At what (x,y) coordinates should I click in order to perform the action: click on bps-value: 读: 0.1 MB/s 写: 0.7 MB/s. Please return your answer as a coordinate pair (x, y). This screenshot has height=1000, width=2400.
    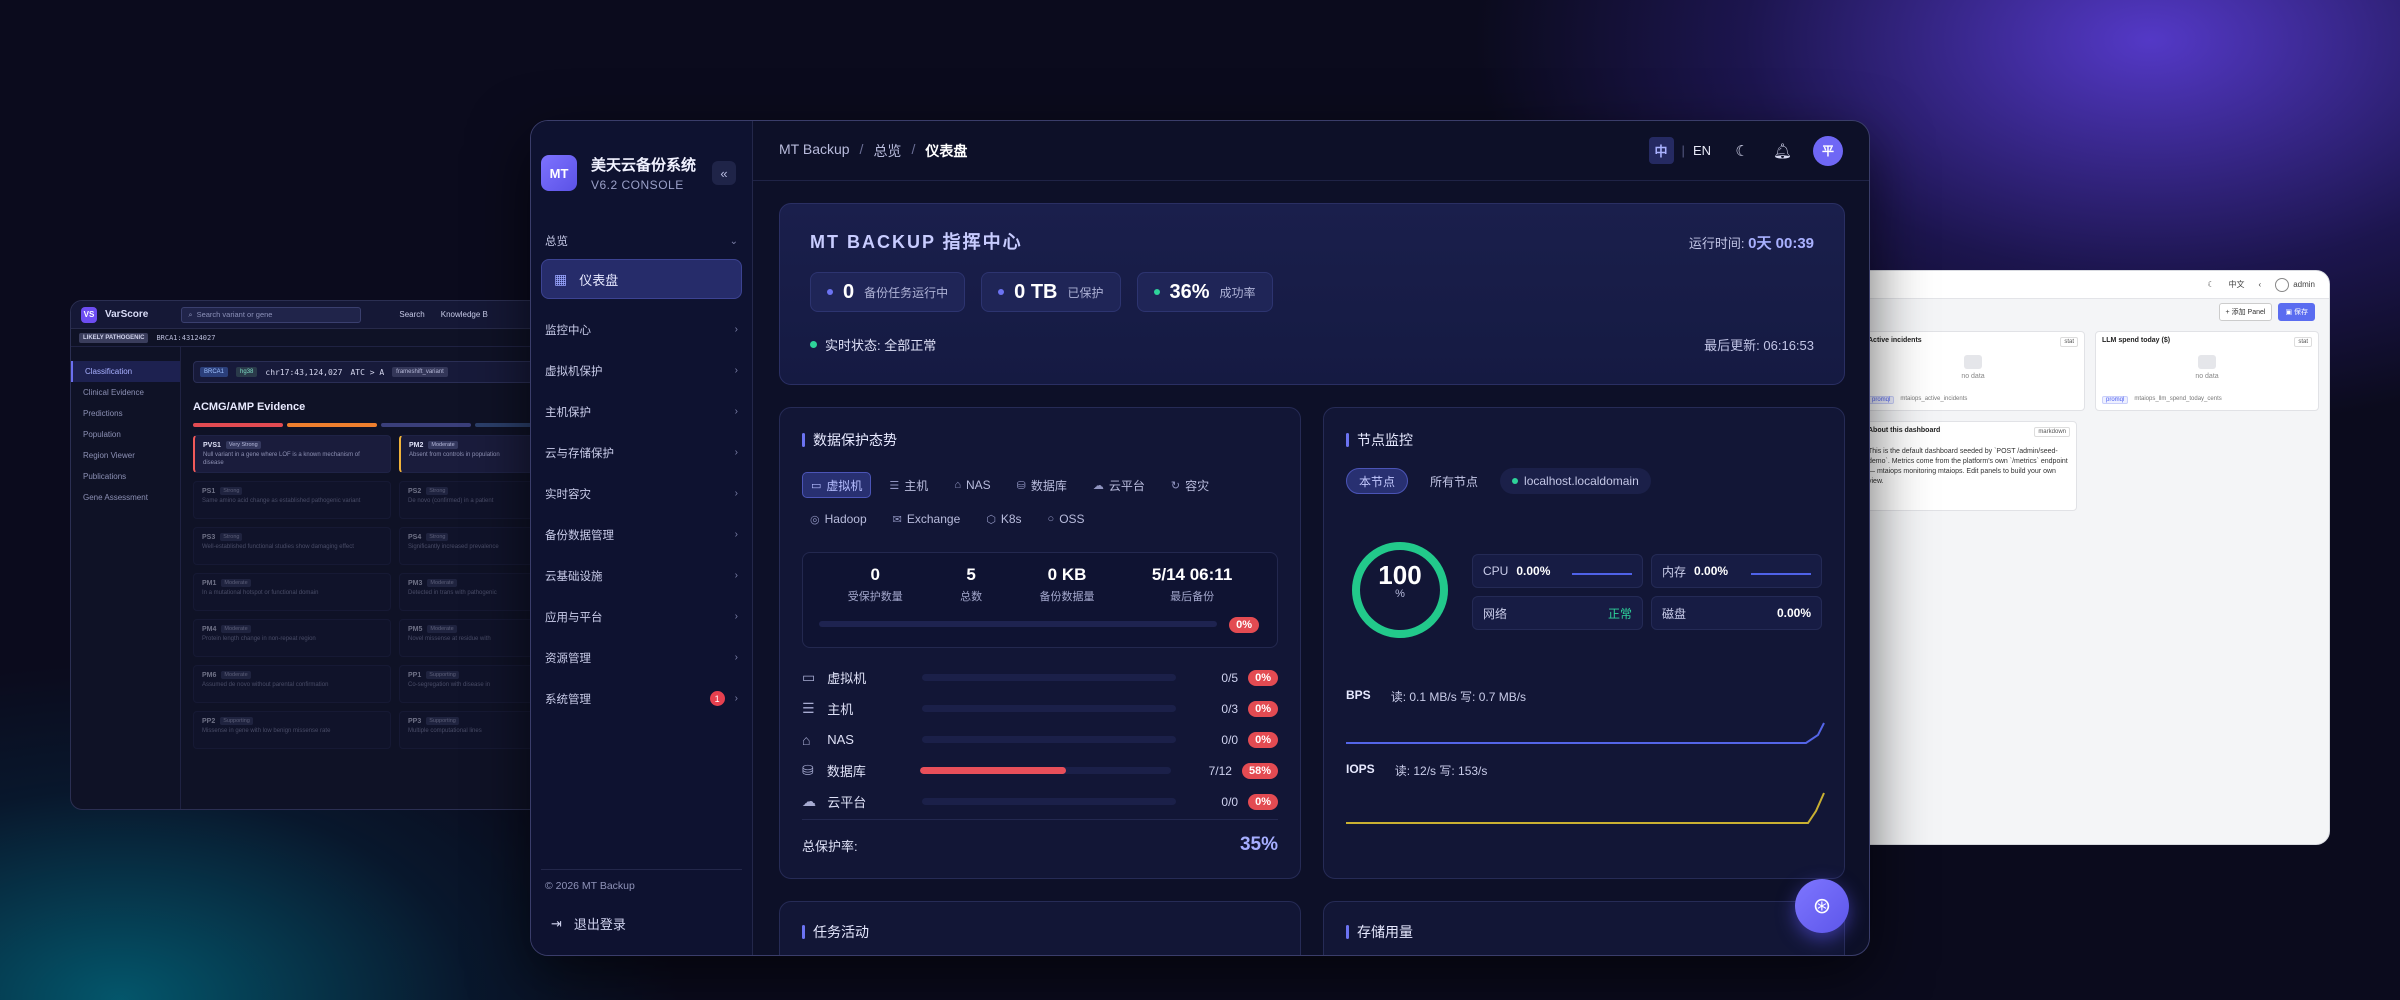
    Looking at the image, I should click on (1458, 697).